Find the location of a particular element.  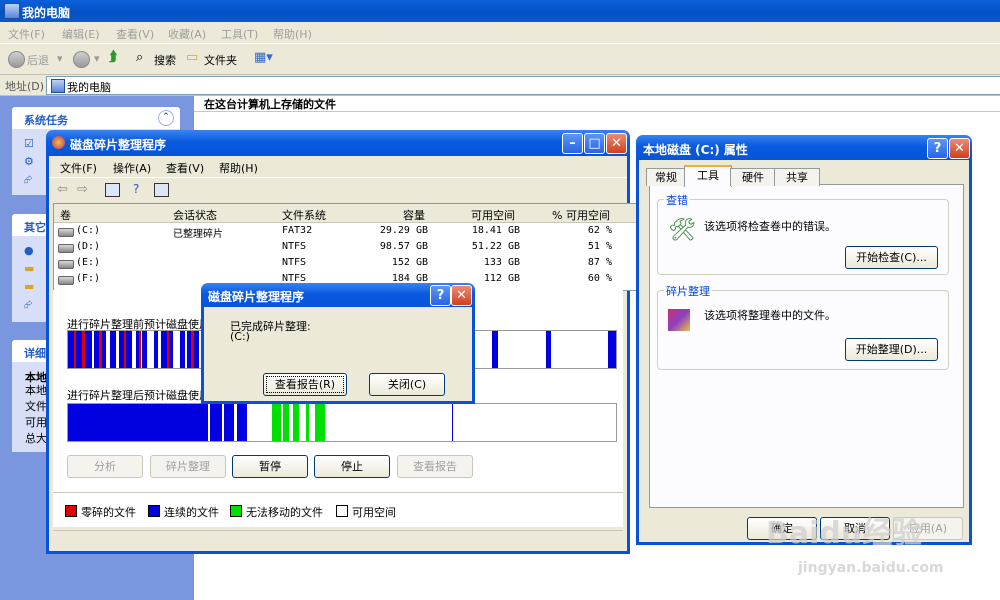

task-view-info-icon: ☑ is located at coordinates (29, 143).